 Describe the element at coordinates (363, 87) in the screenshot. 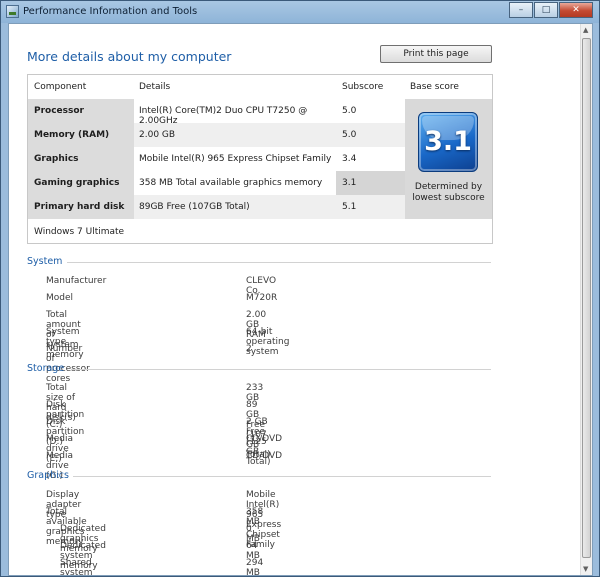

I see `header-subscore: Subscore` at that location.